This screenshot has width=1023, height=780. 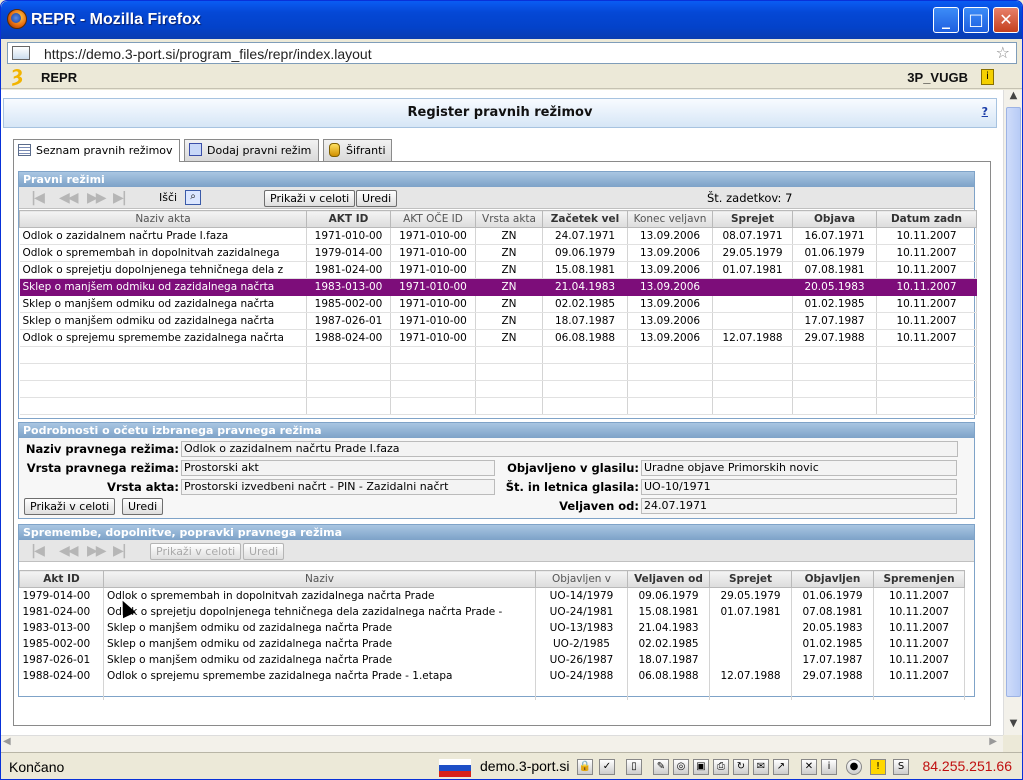 What do you see at coordinates (251, 150) in the screenshot?
I see `tab-dodaj: Dodaj pravni režim` at bounding box center [251, 150].